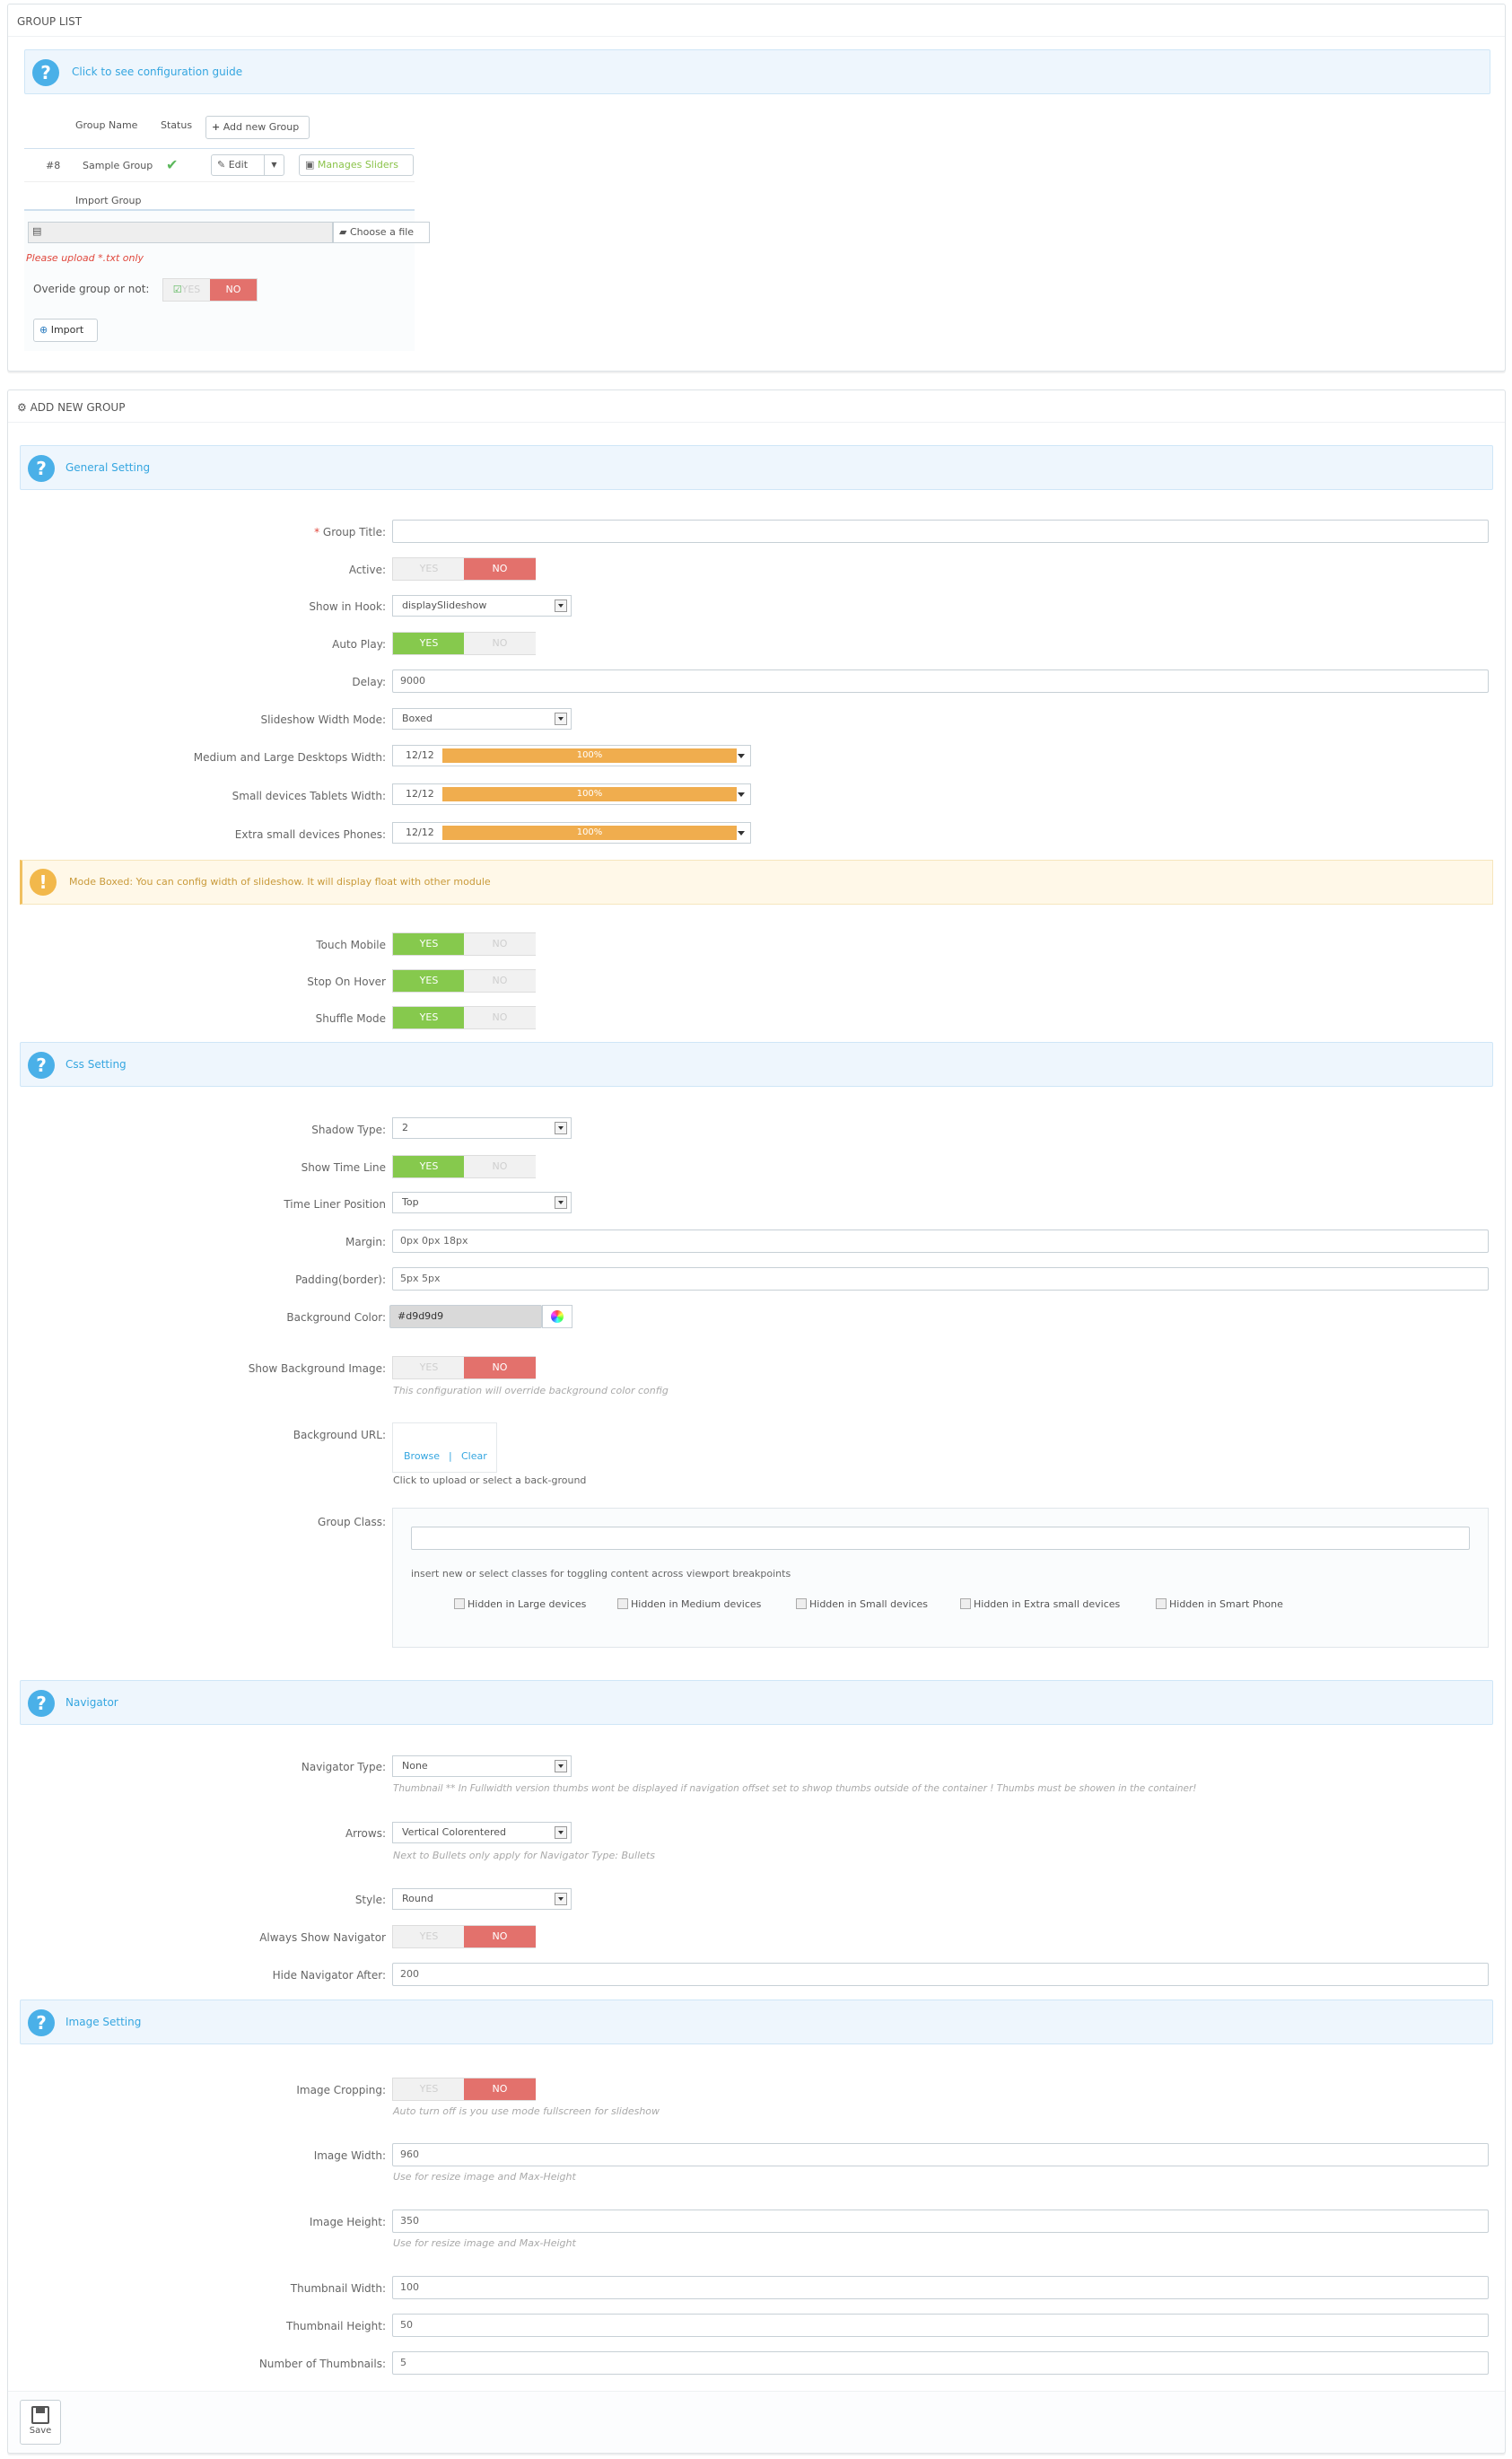 The image size is (1512, 2459). Describe the element at coordinates (274, 165) in the screenshot. I see `chevron-down-icon: ▼` at that location.